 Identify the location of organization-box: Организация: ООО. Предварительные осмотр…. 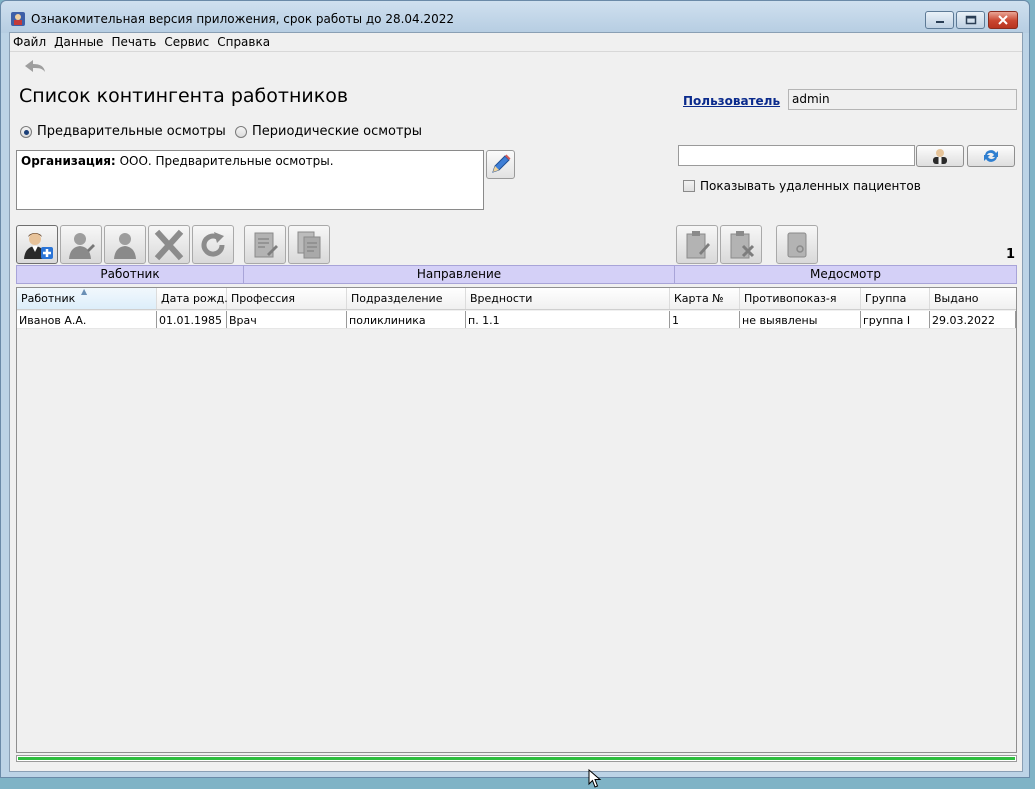
(250, 180).